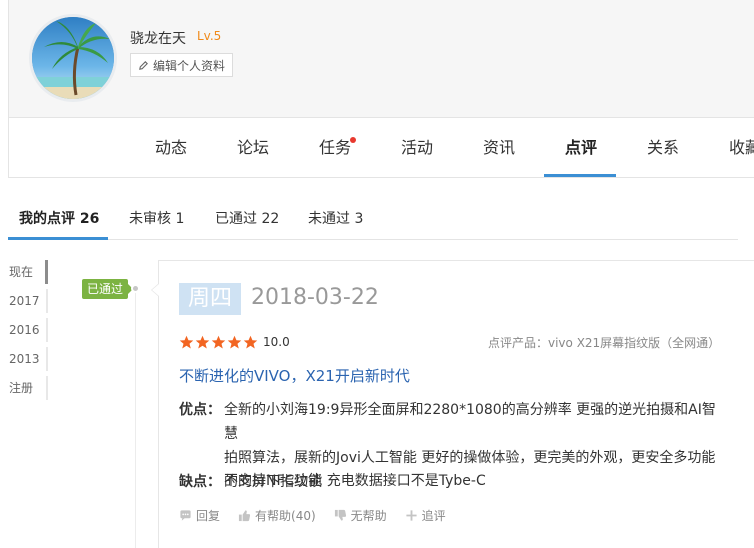  What do you see at coordinates (171, 148) in the screenshot?
I see `nav-item-dynamics: 动态` at bounding box center [171, 148].